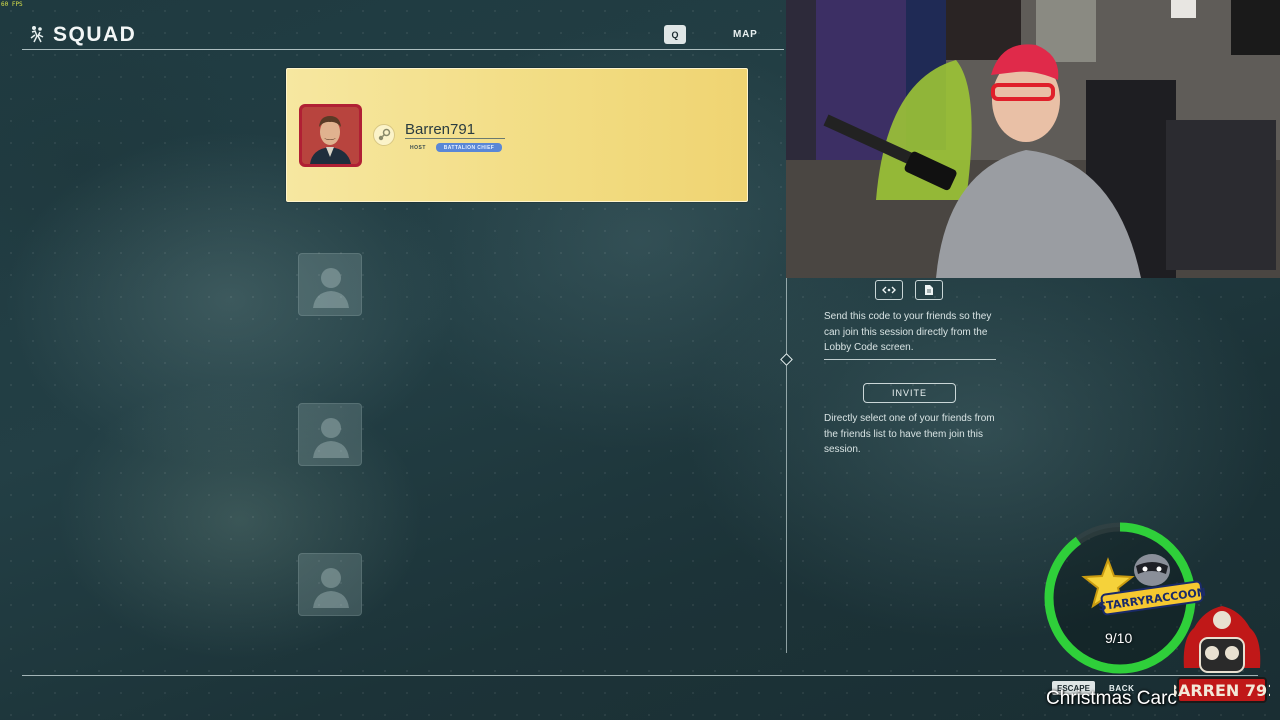 Image resolution: width=1280 pixels, height=720 pixels. Describe the element at coordinates (95, 34) in the screenshot. I see `page-title: SQUAD` at that location.